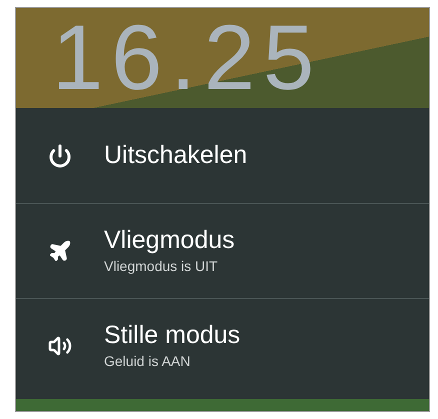 The width and height of the screenshot is (438, 419). Describe the element at coordinates (172, 335) in the screenshot. I see `menu-item-title: Stille modus` at that location.